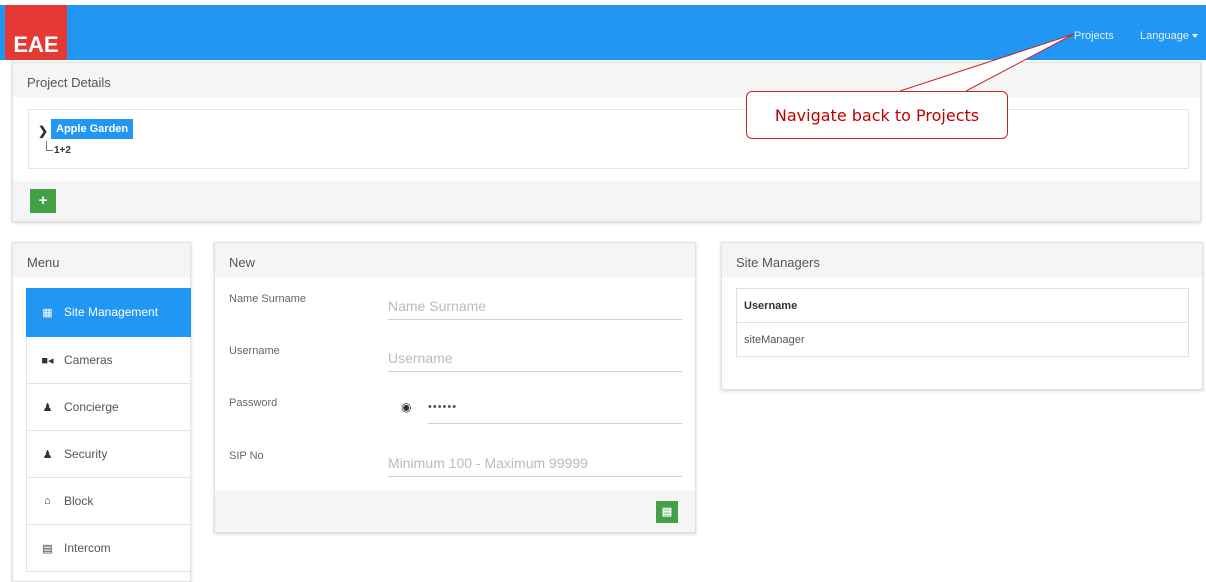 The width and height of the screenshot is (1206, 582). I want to click on list-icon: ▦, so click(47, 312).